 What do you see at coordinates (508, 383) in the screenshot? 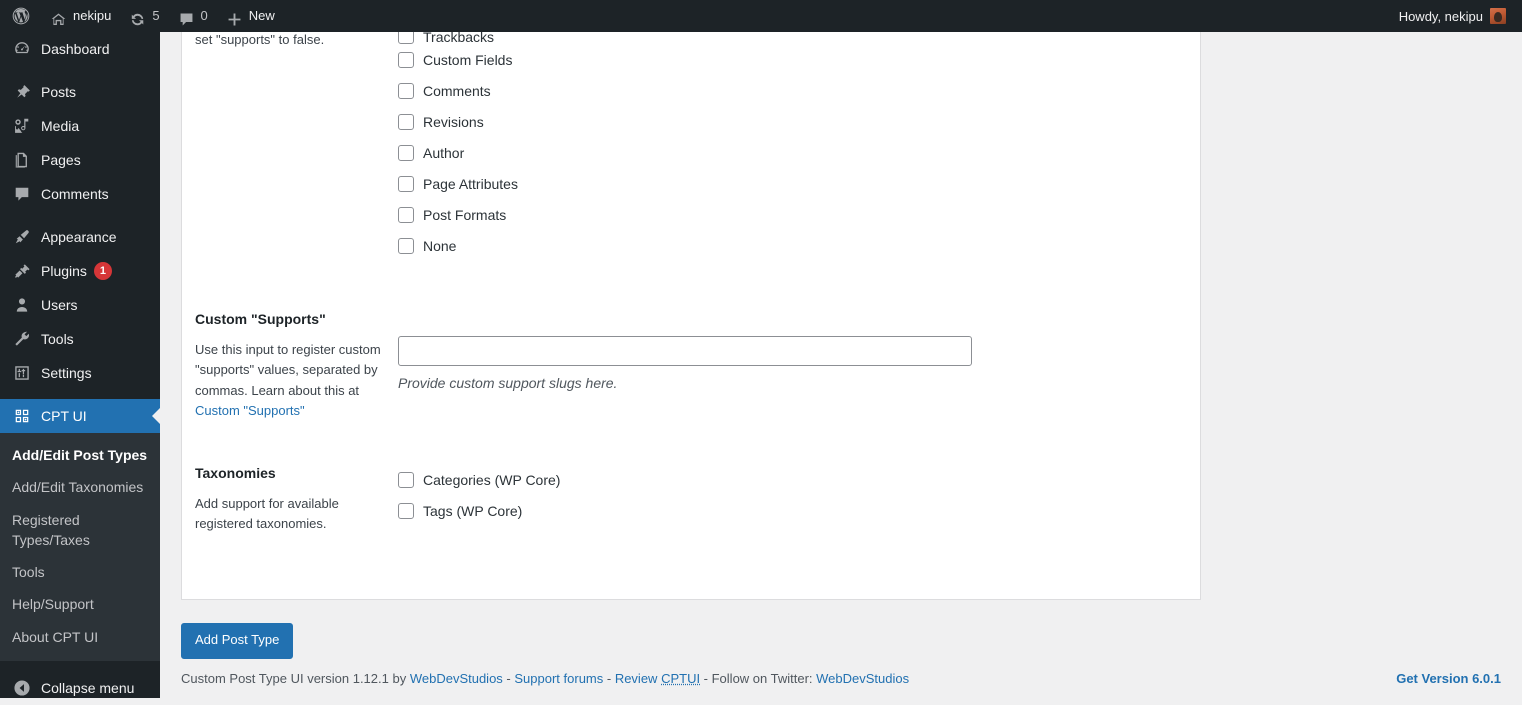
I see `custom-supports-hint: Provide custom support slugs here.` at bounding box center [508, 383].